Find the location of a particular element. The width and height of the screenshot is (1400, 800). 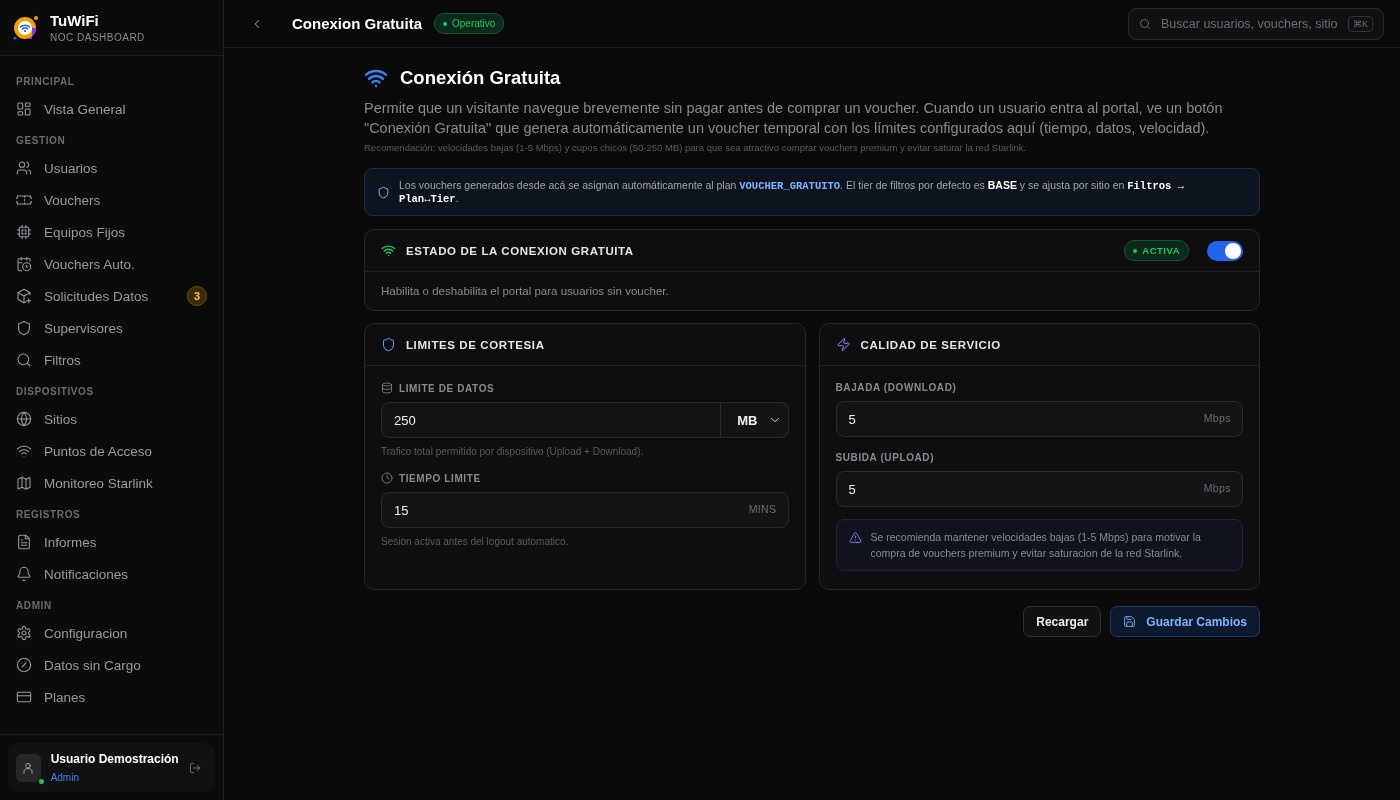

package-icon is located at coordinates (24, 296).